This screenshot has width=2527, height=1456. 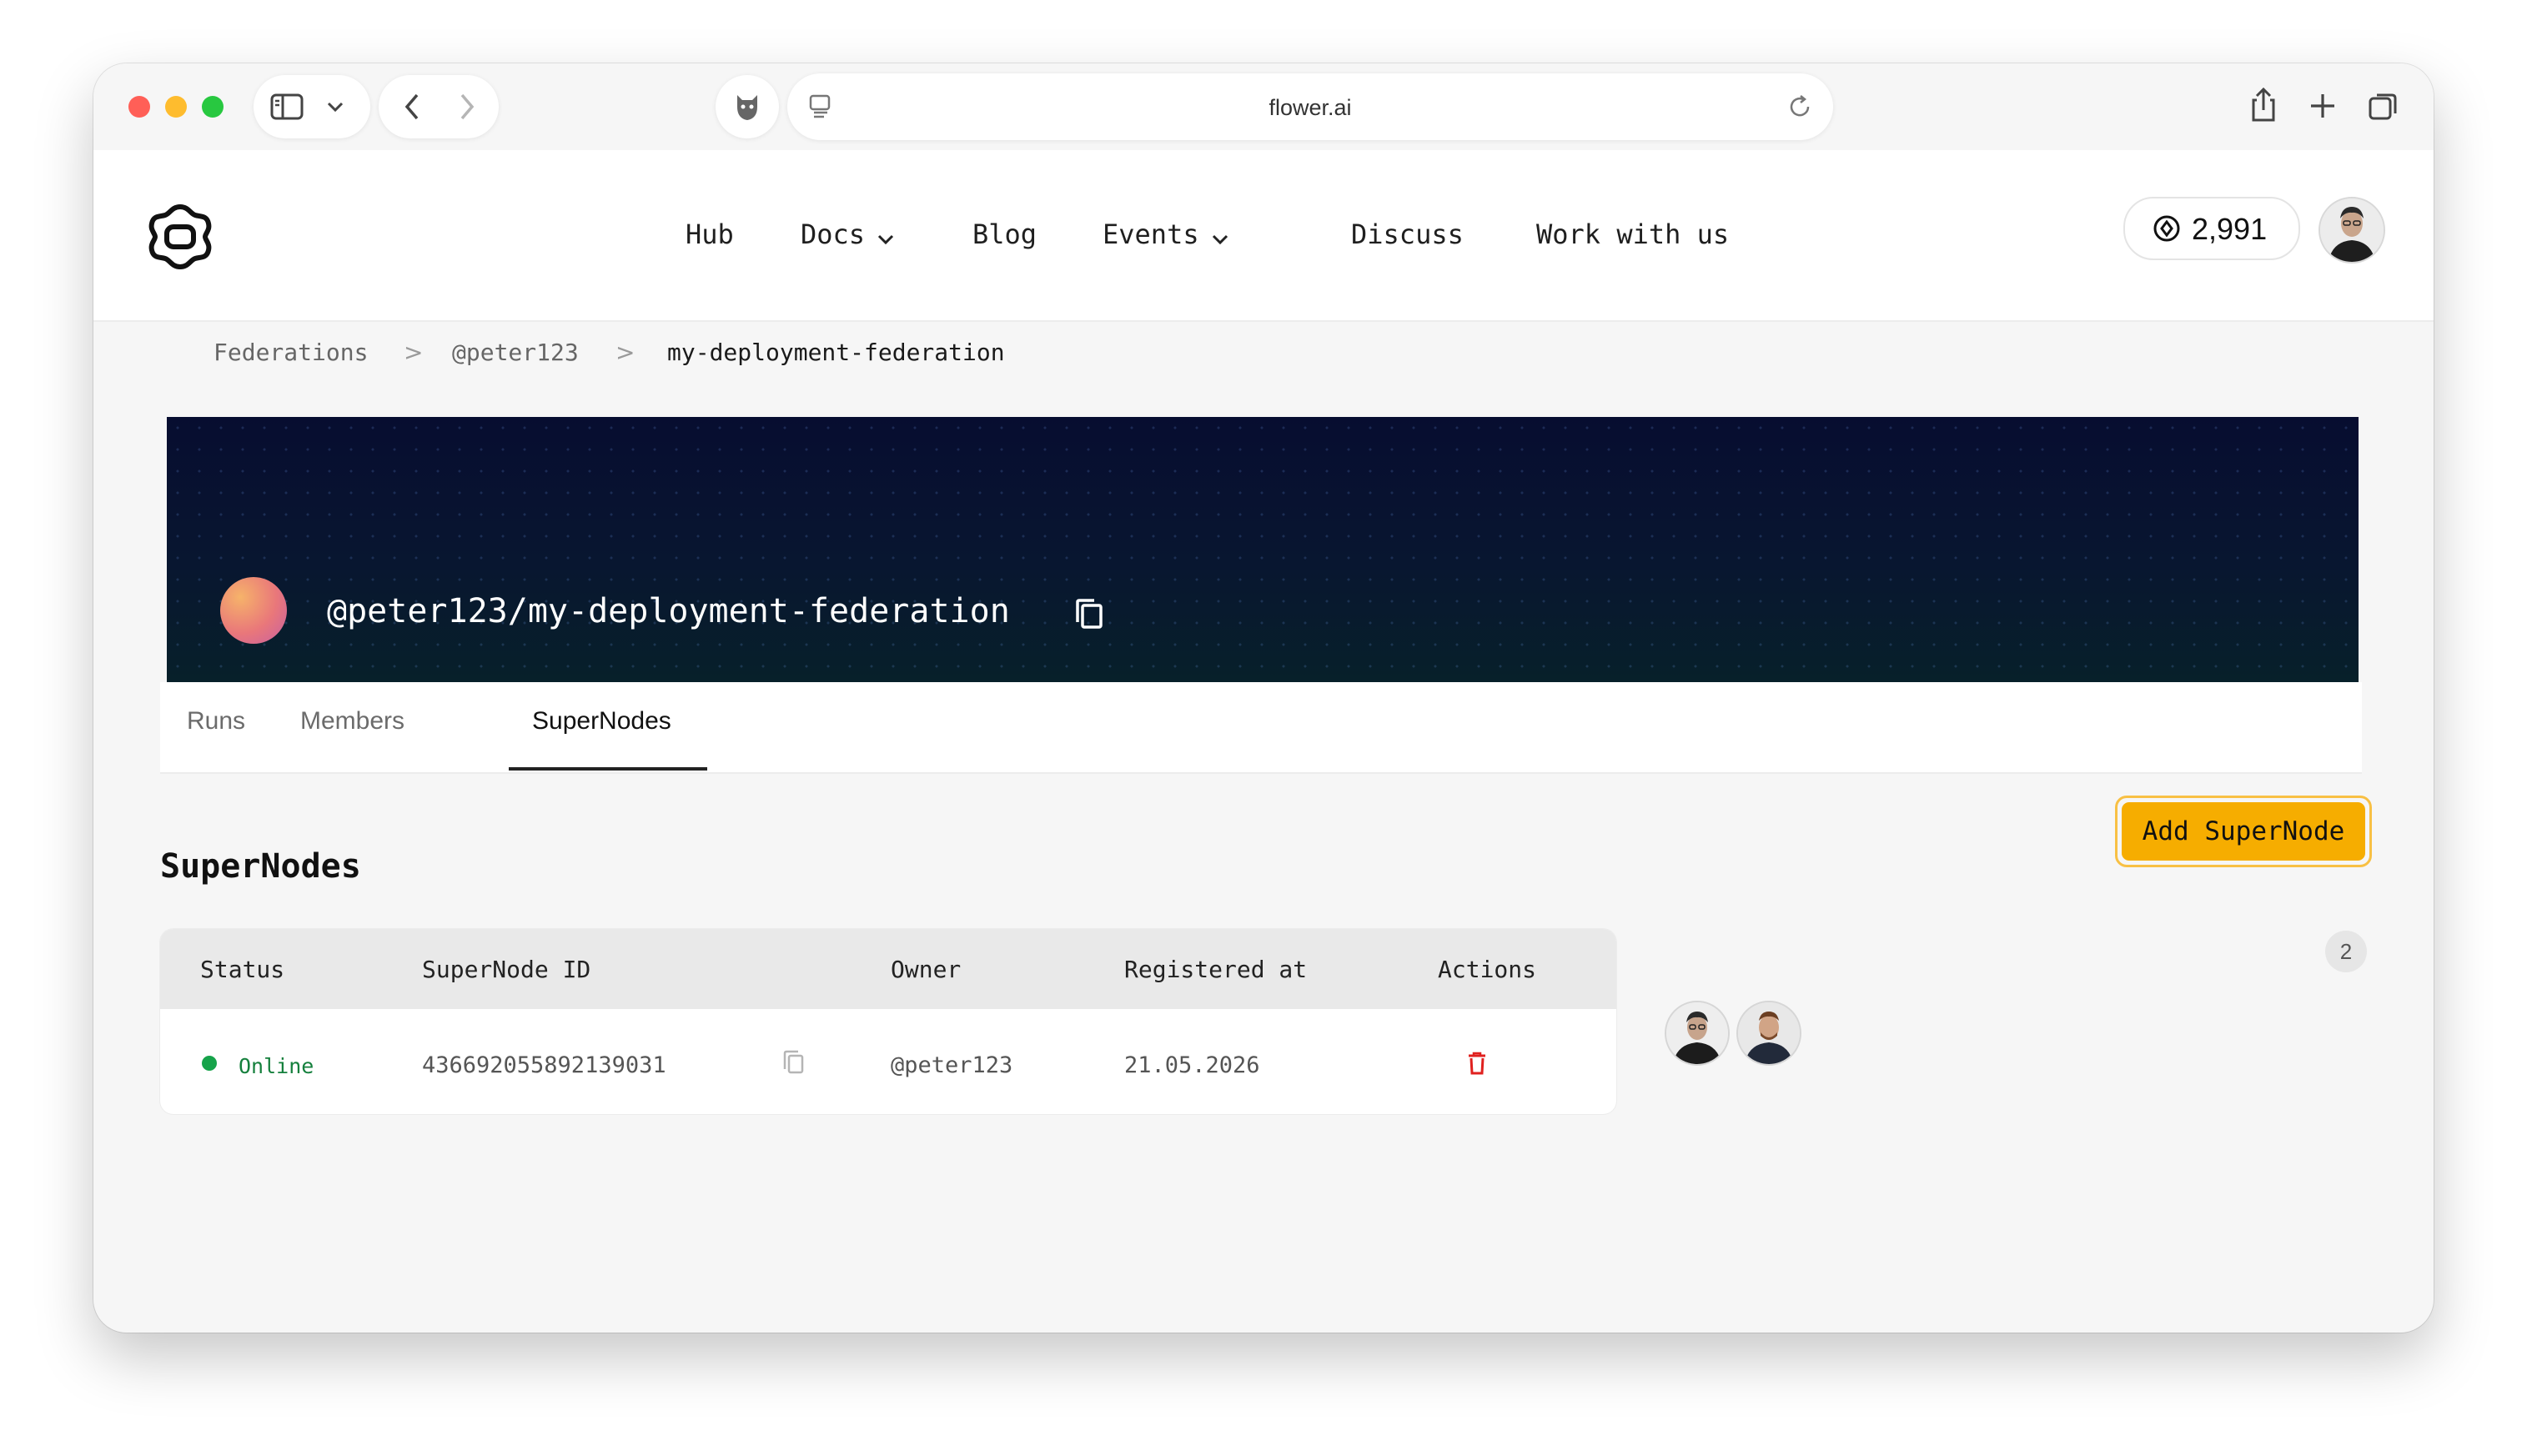 What do you see at coordinates (216, 721) in the screenshot?
I see `tab-runs: Runs` at bounding box center [216, 721].